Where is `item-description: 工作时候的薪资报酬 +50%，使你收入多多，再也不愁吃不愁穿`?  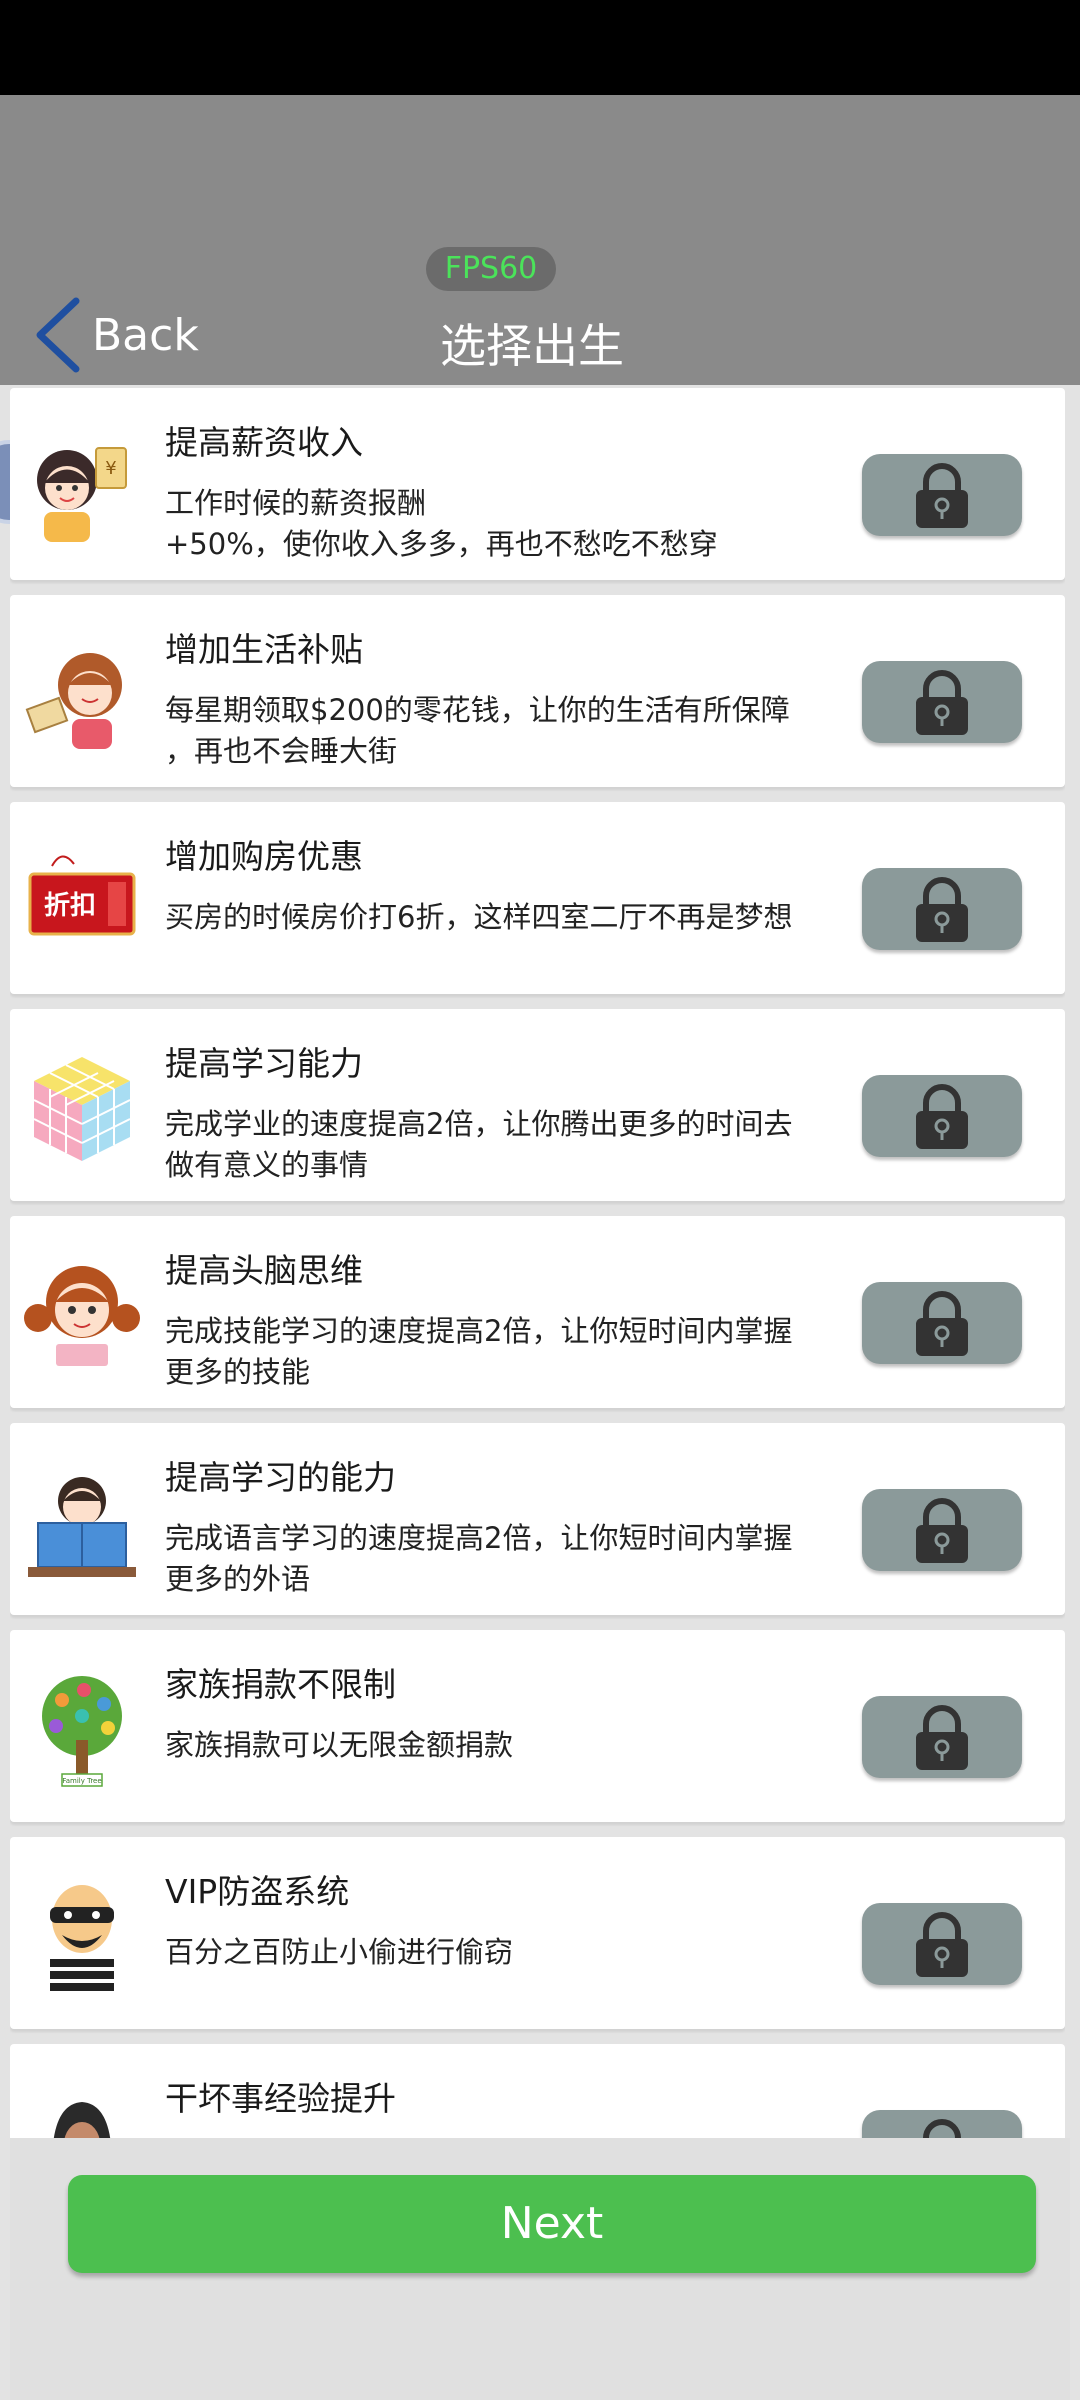 item-description: 工作时候的薪资报酬 +50%，使你收入多多，再也不愁吃不愁穿 is located at coordinates (515, 524).